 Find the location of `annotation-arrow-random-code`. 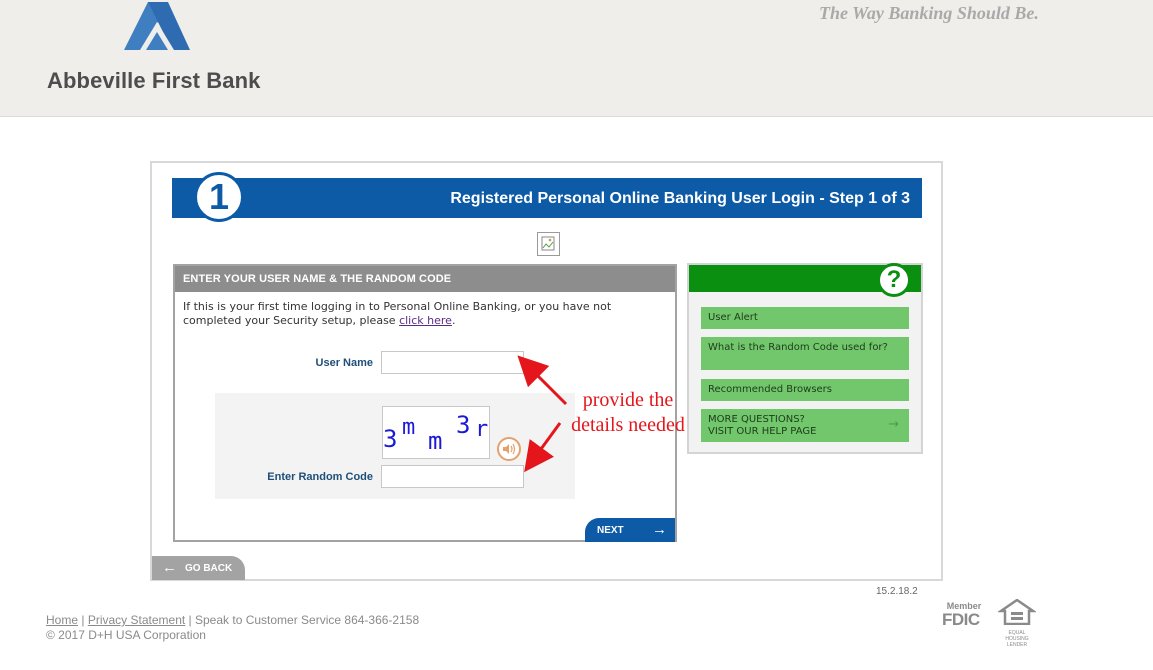

annotation-arrow-random-code is located at coordinates (543, 447).